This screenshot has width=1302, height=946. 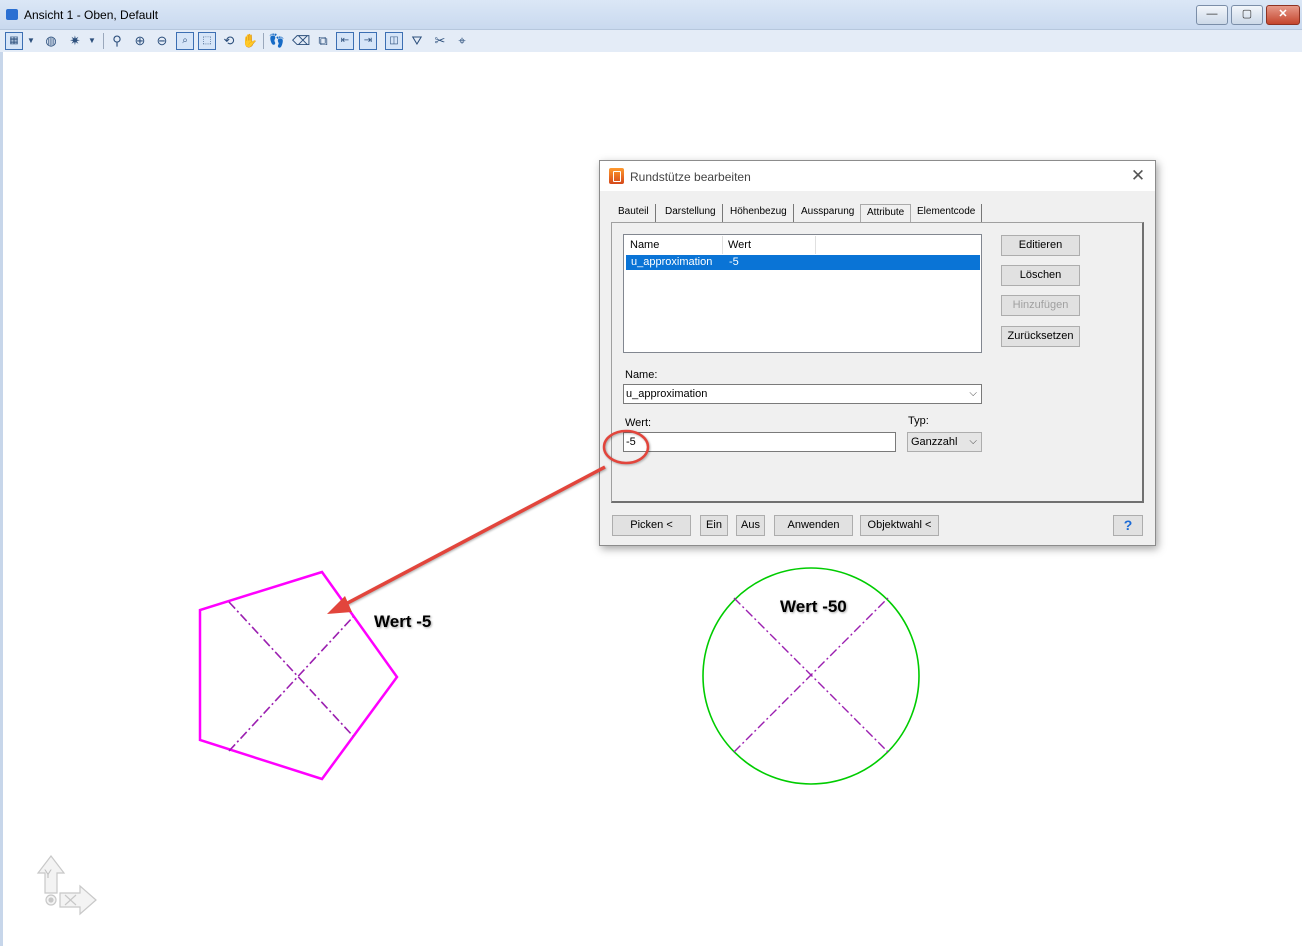 What do you see at coordinates (1247, 15) in the screenshot?
I see `maximize-button: ▢` at bounding box center [1247, 15].